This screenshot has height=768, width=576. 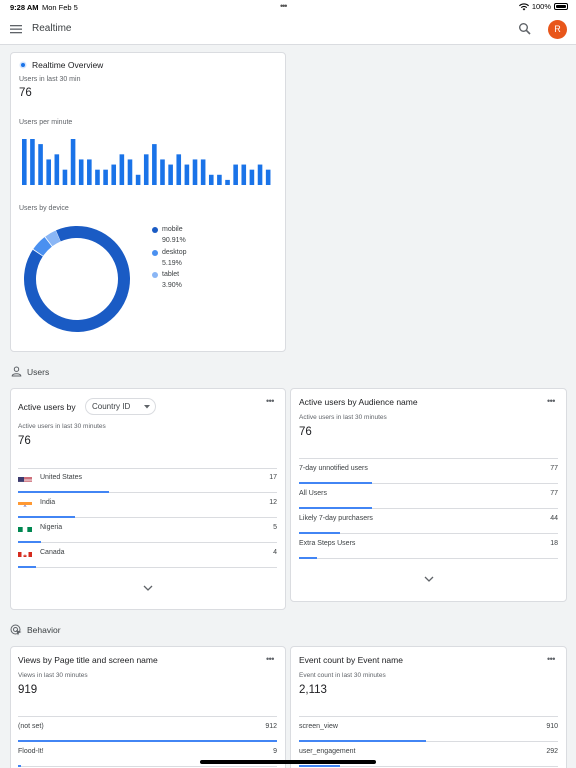 What do you see at coordinates (305, 432) in the screenshot?
I see `audience-metric-value: 76` at bounding box center [305, 432].